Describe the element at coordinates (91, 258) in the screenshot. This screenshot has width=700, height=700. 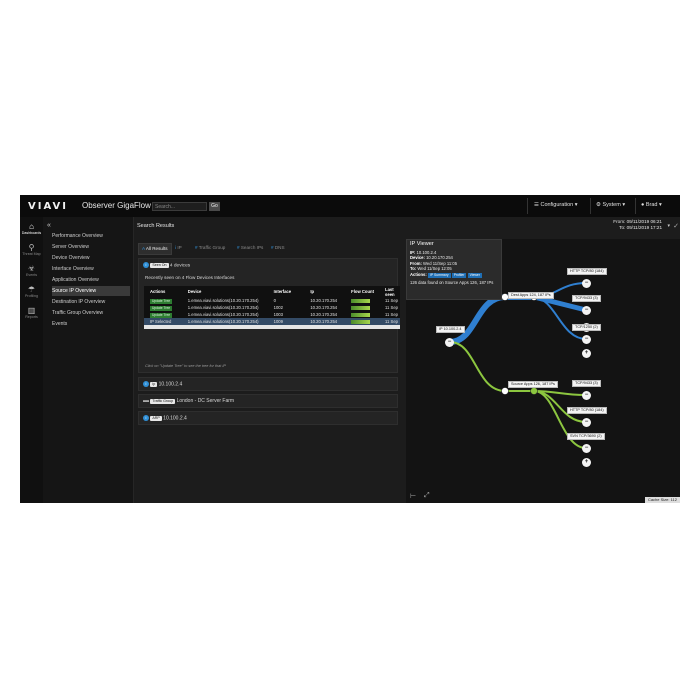
I see `submenu-item: Device Overview` at that location.